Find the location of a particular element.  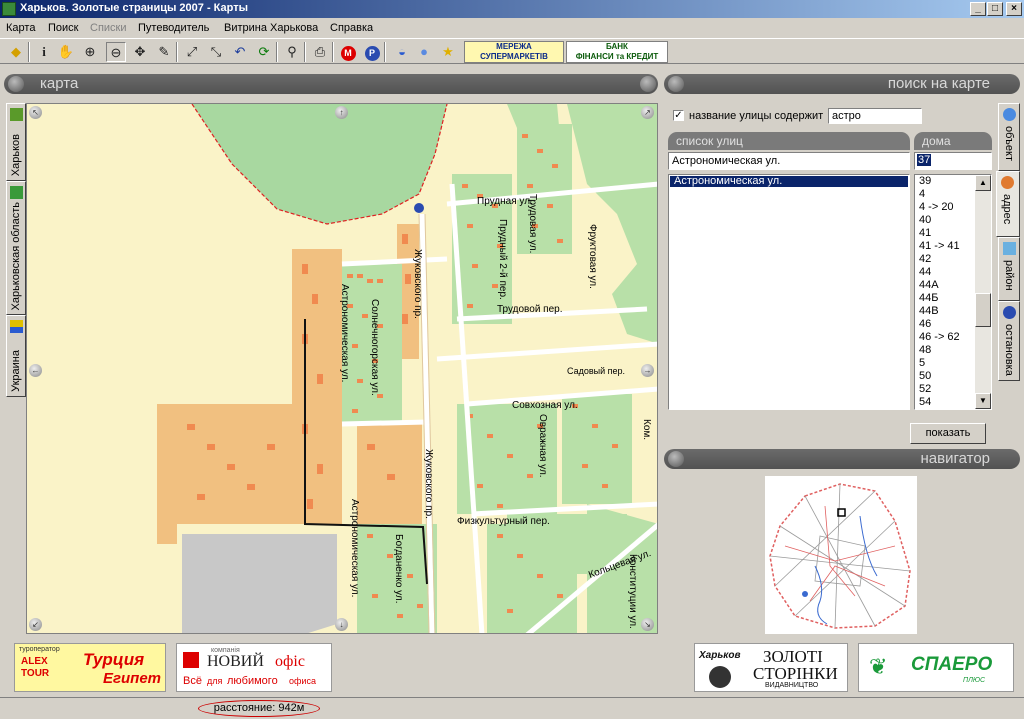

metro-icon: M is located at coordinates (348, 52).